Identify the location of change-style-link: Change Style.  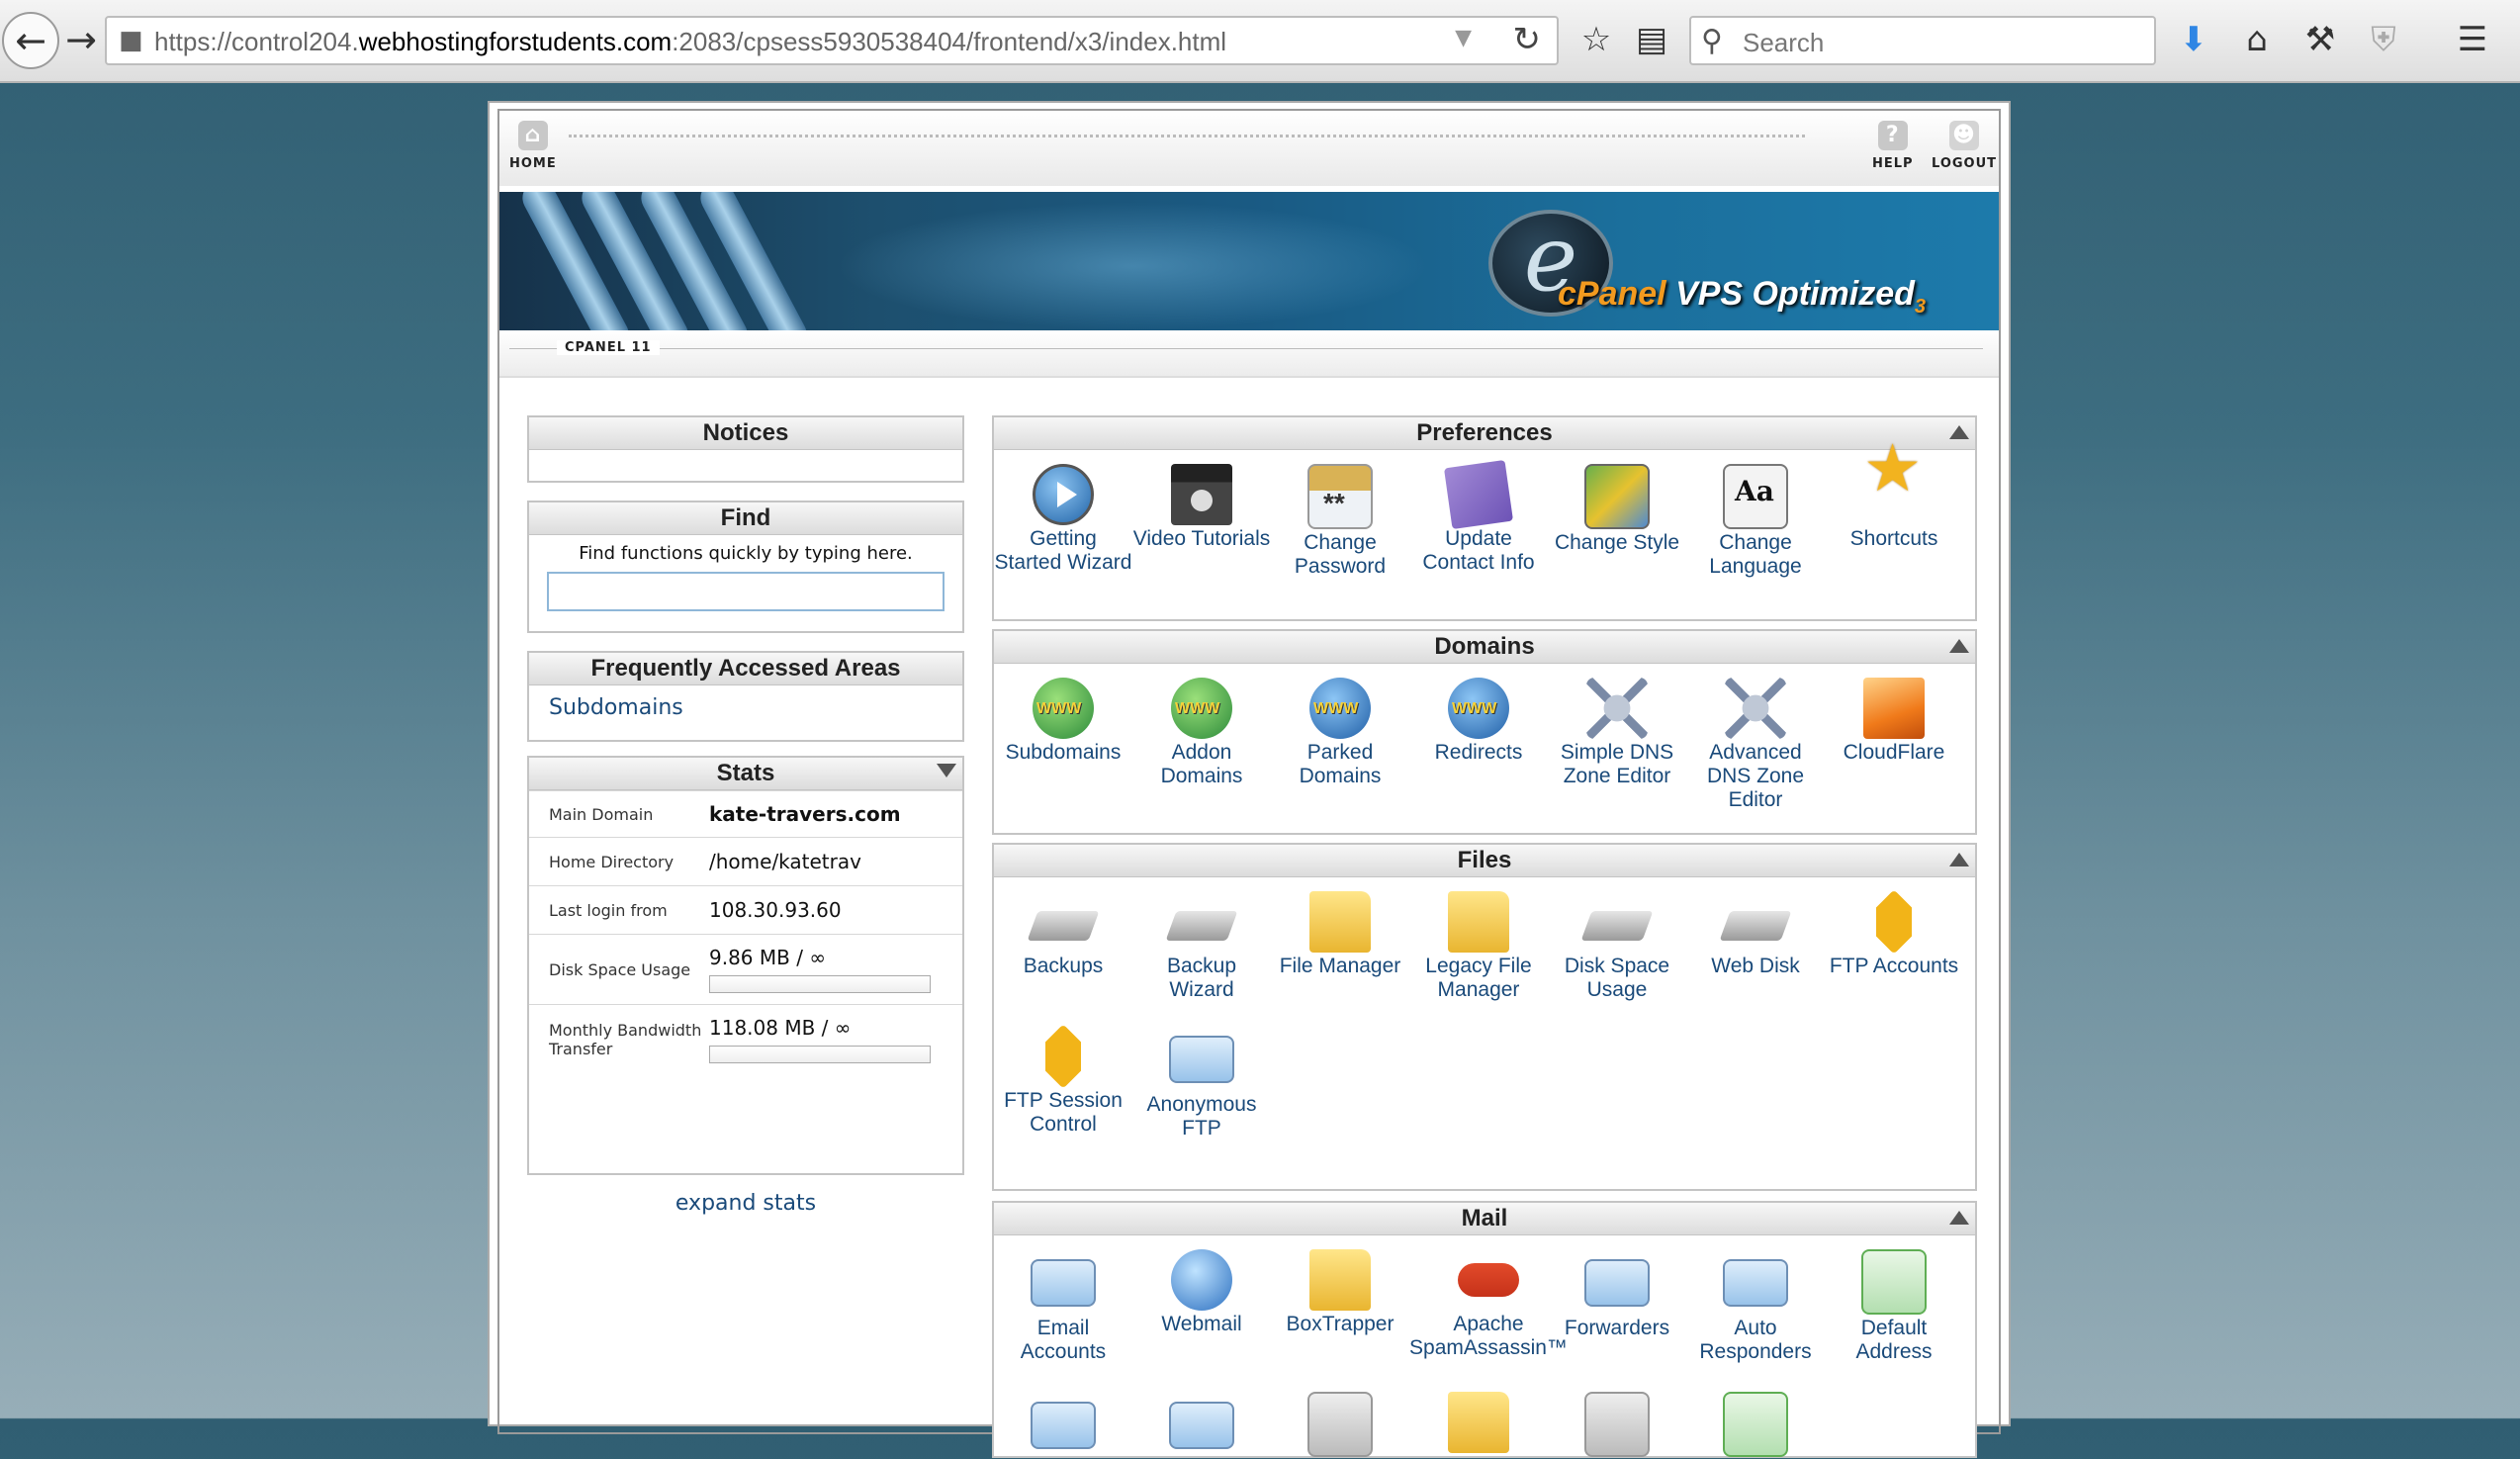
(1617, 510).